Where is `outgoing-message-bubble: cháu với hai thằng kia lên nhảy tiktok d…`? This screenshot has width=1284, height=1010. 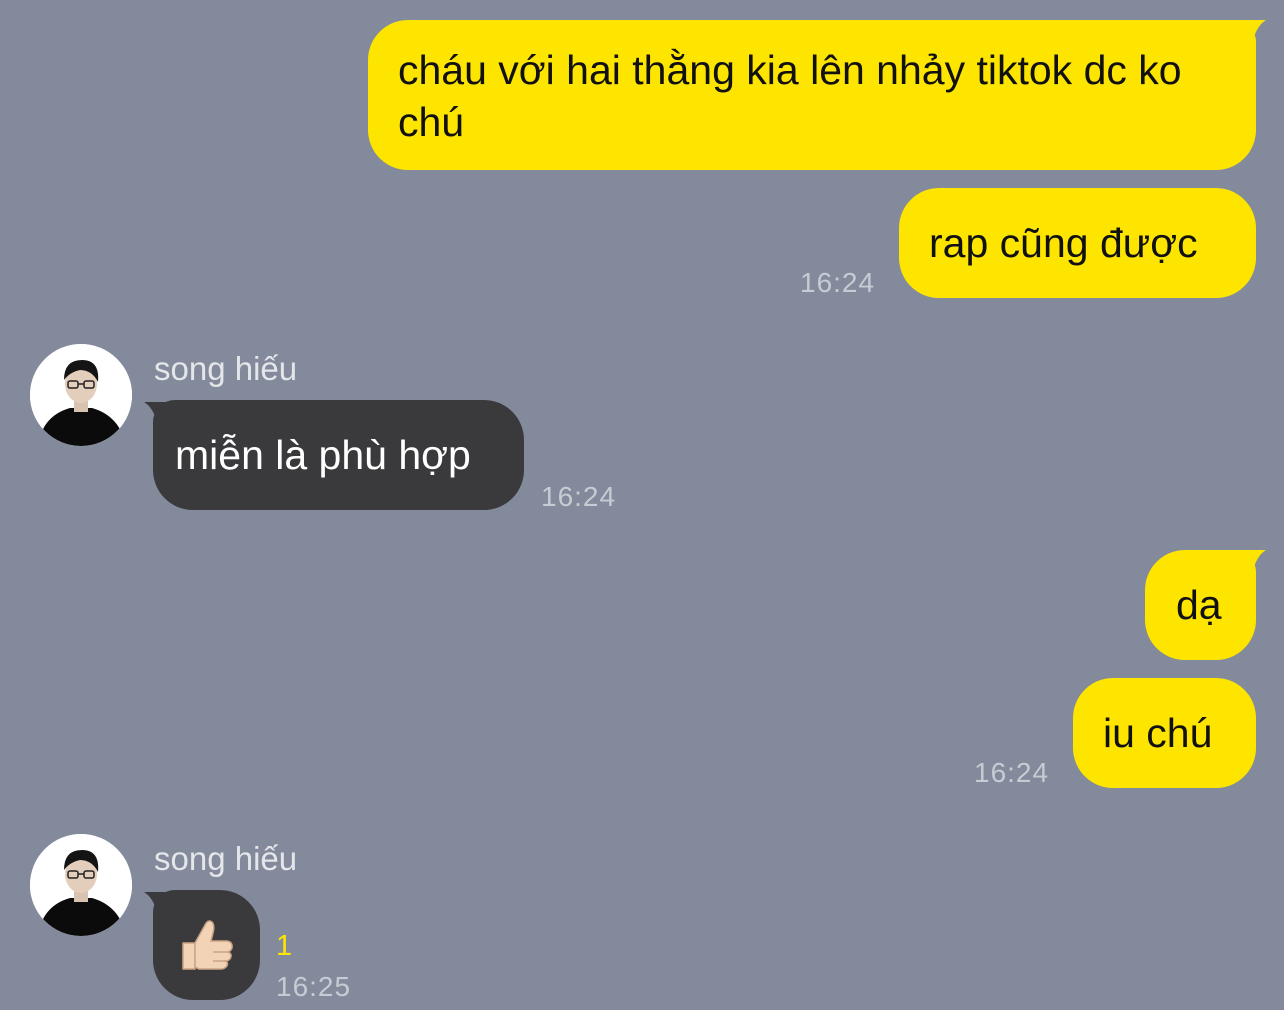
outgoing-message-bubble: cháu với hai thằng kia lên nhảy tiktok d… is located at coordinates (812, 95).